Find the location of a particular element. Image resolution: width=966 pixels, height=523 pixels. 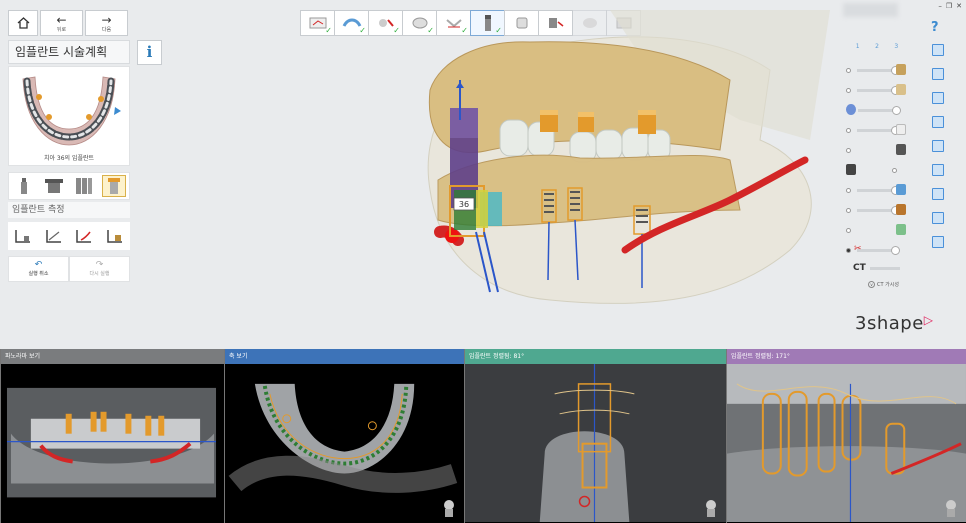

help-icon: ? is located at coordinates (935, 27).